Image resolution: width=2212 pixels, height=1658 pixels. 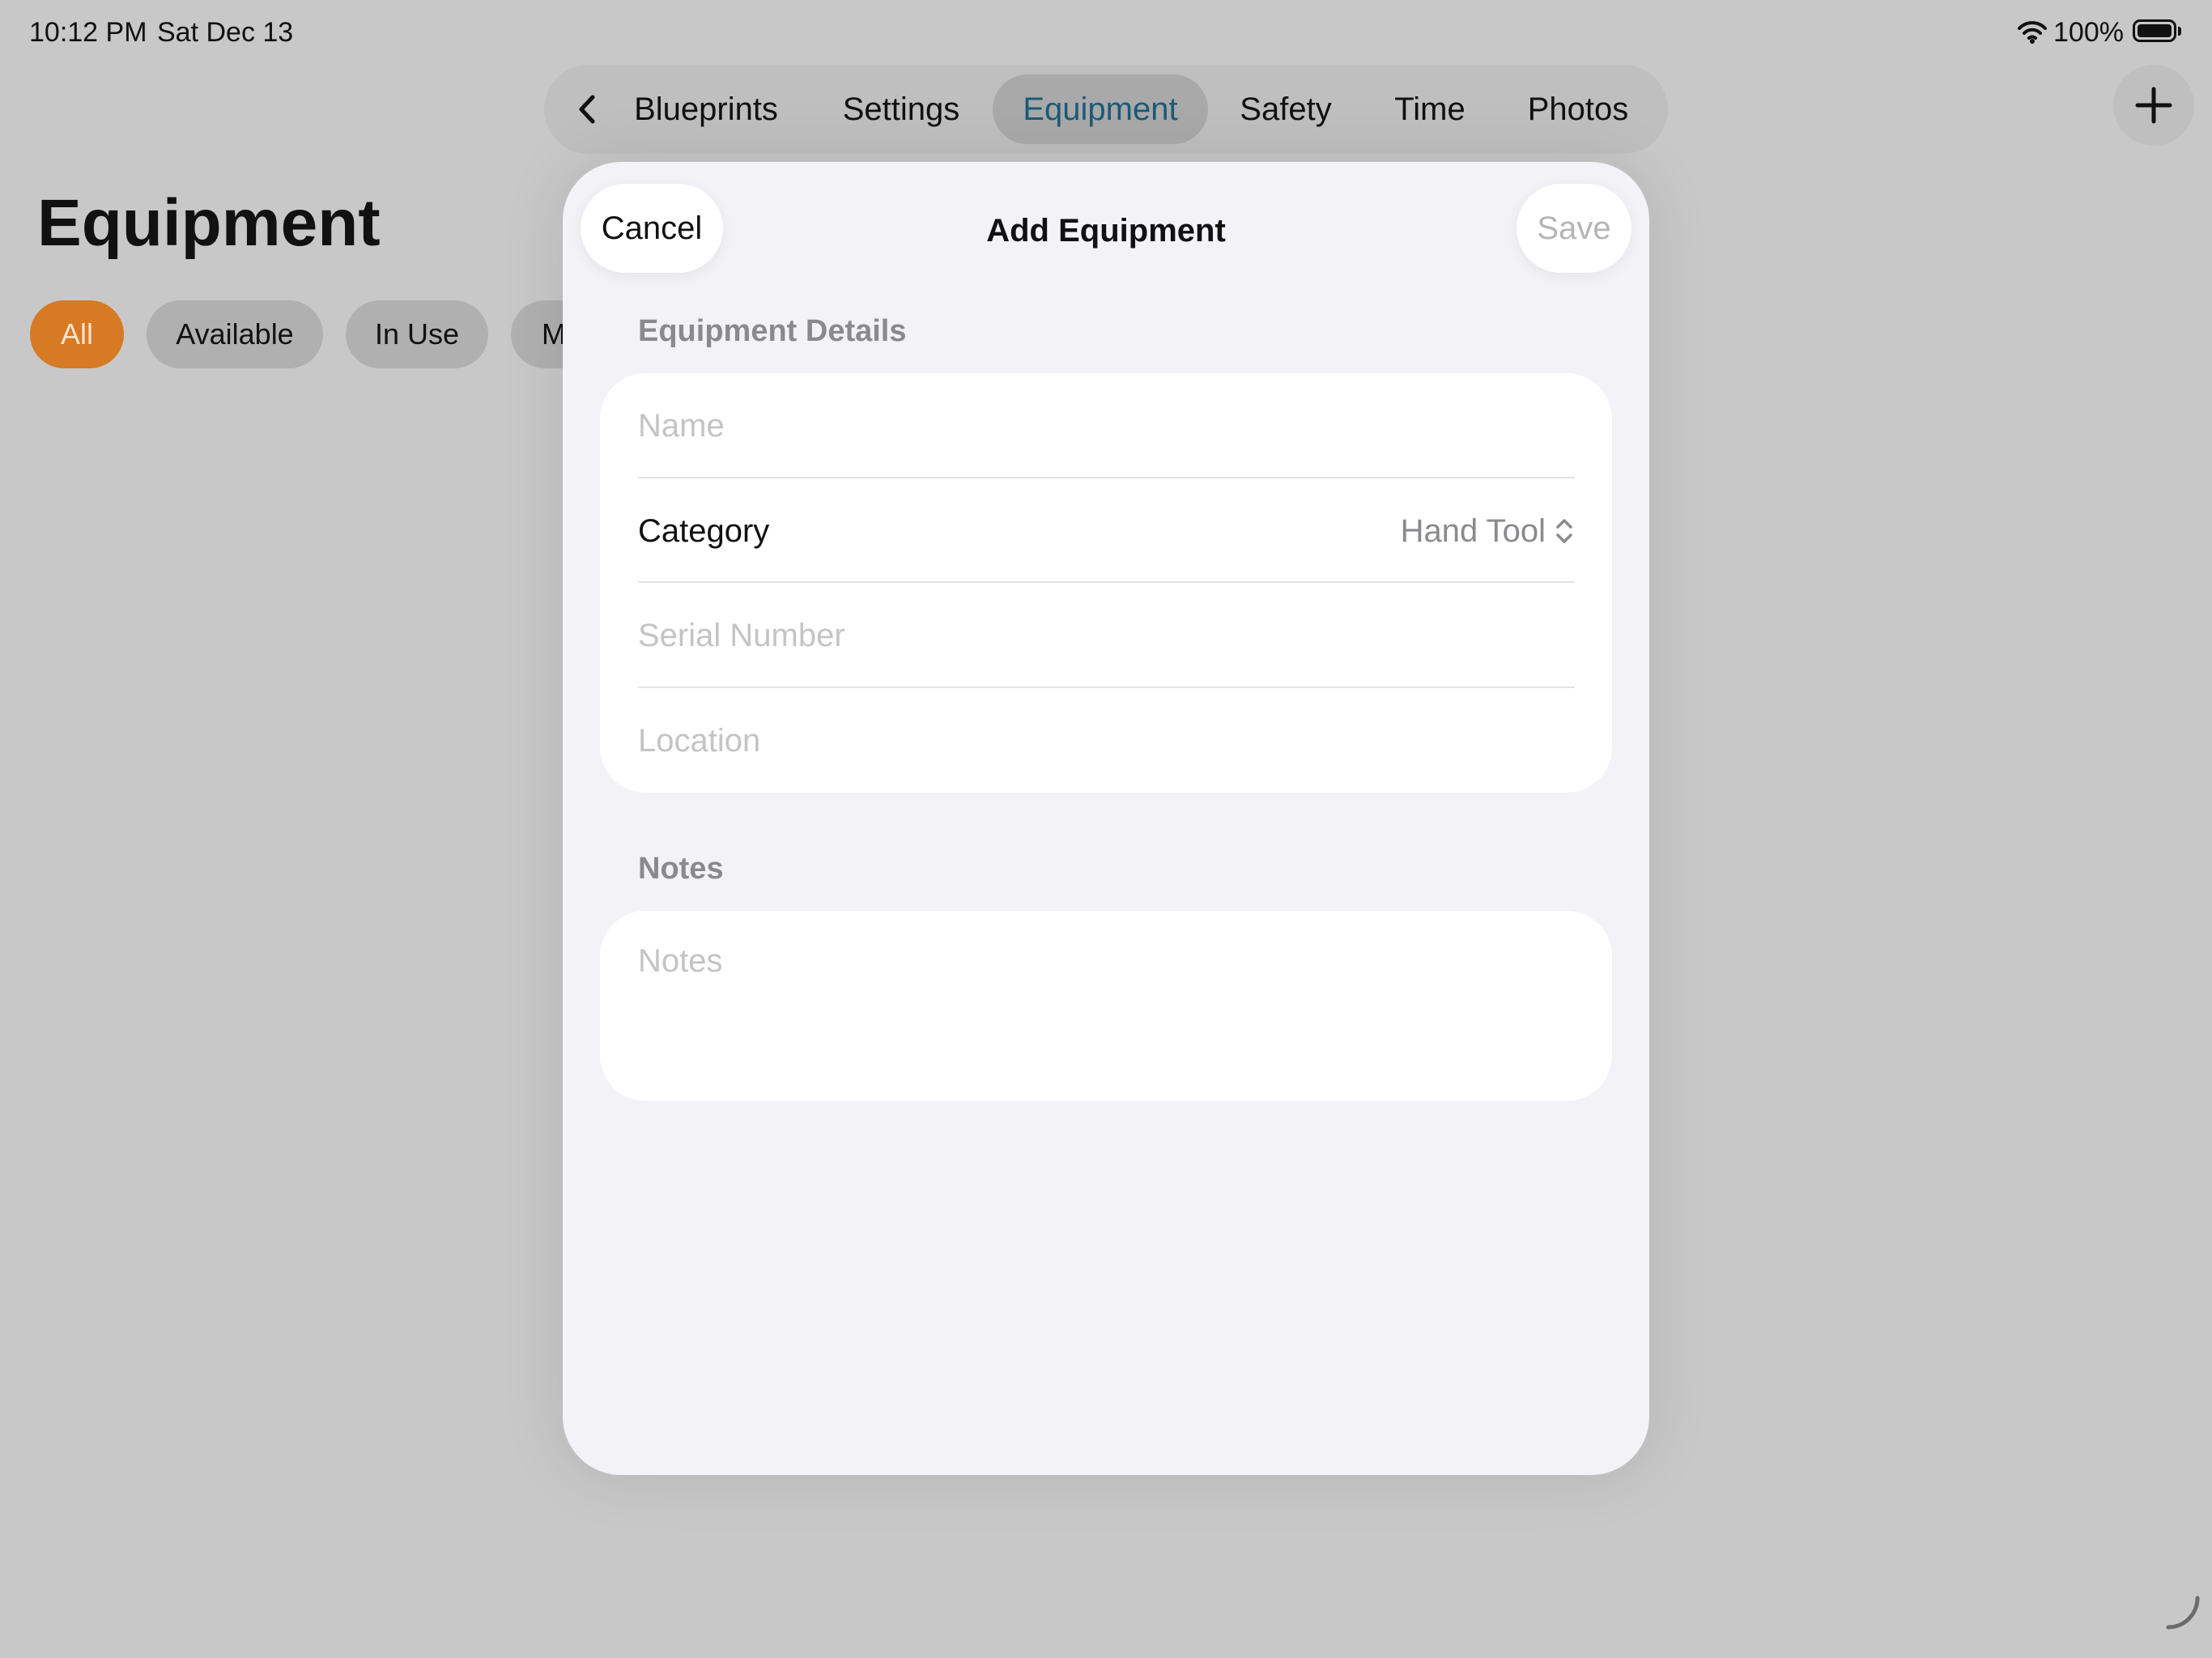 I want to click on tab-photos: Photos, so click(x=1578, y=109).